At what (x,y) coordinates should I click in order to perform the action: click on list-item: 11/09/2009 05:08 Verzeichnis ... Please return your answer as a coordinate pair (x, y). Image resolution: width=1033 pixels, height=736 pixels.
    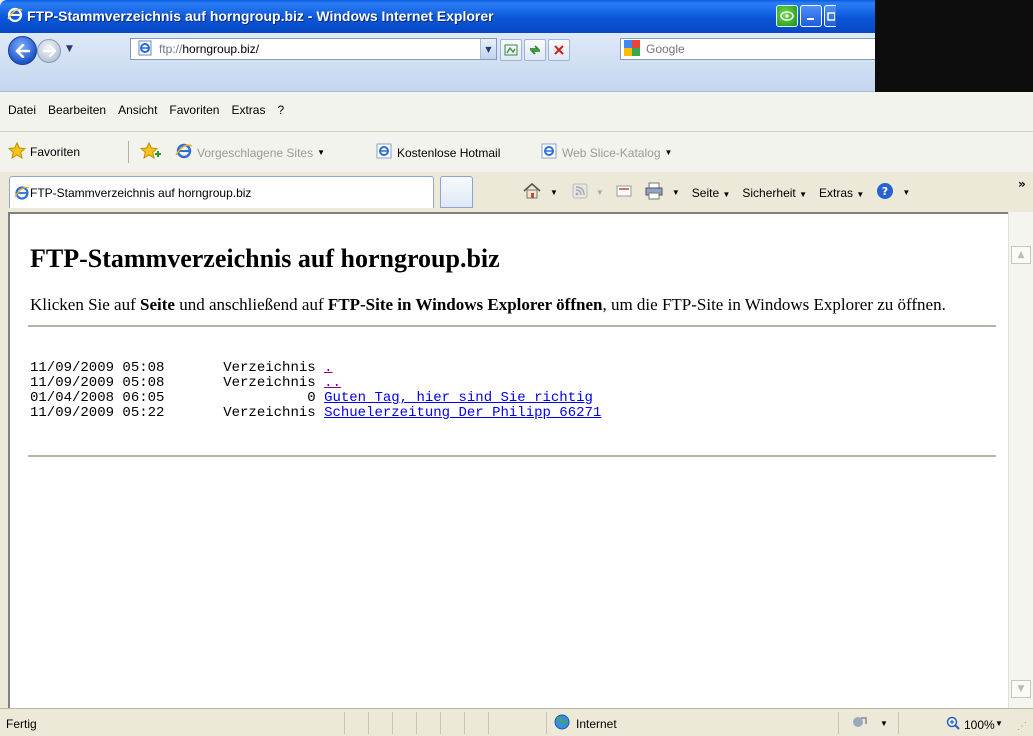
    Looking at the image, I should click on (185, 383).